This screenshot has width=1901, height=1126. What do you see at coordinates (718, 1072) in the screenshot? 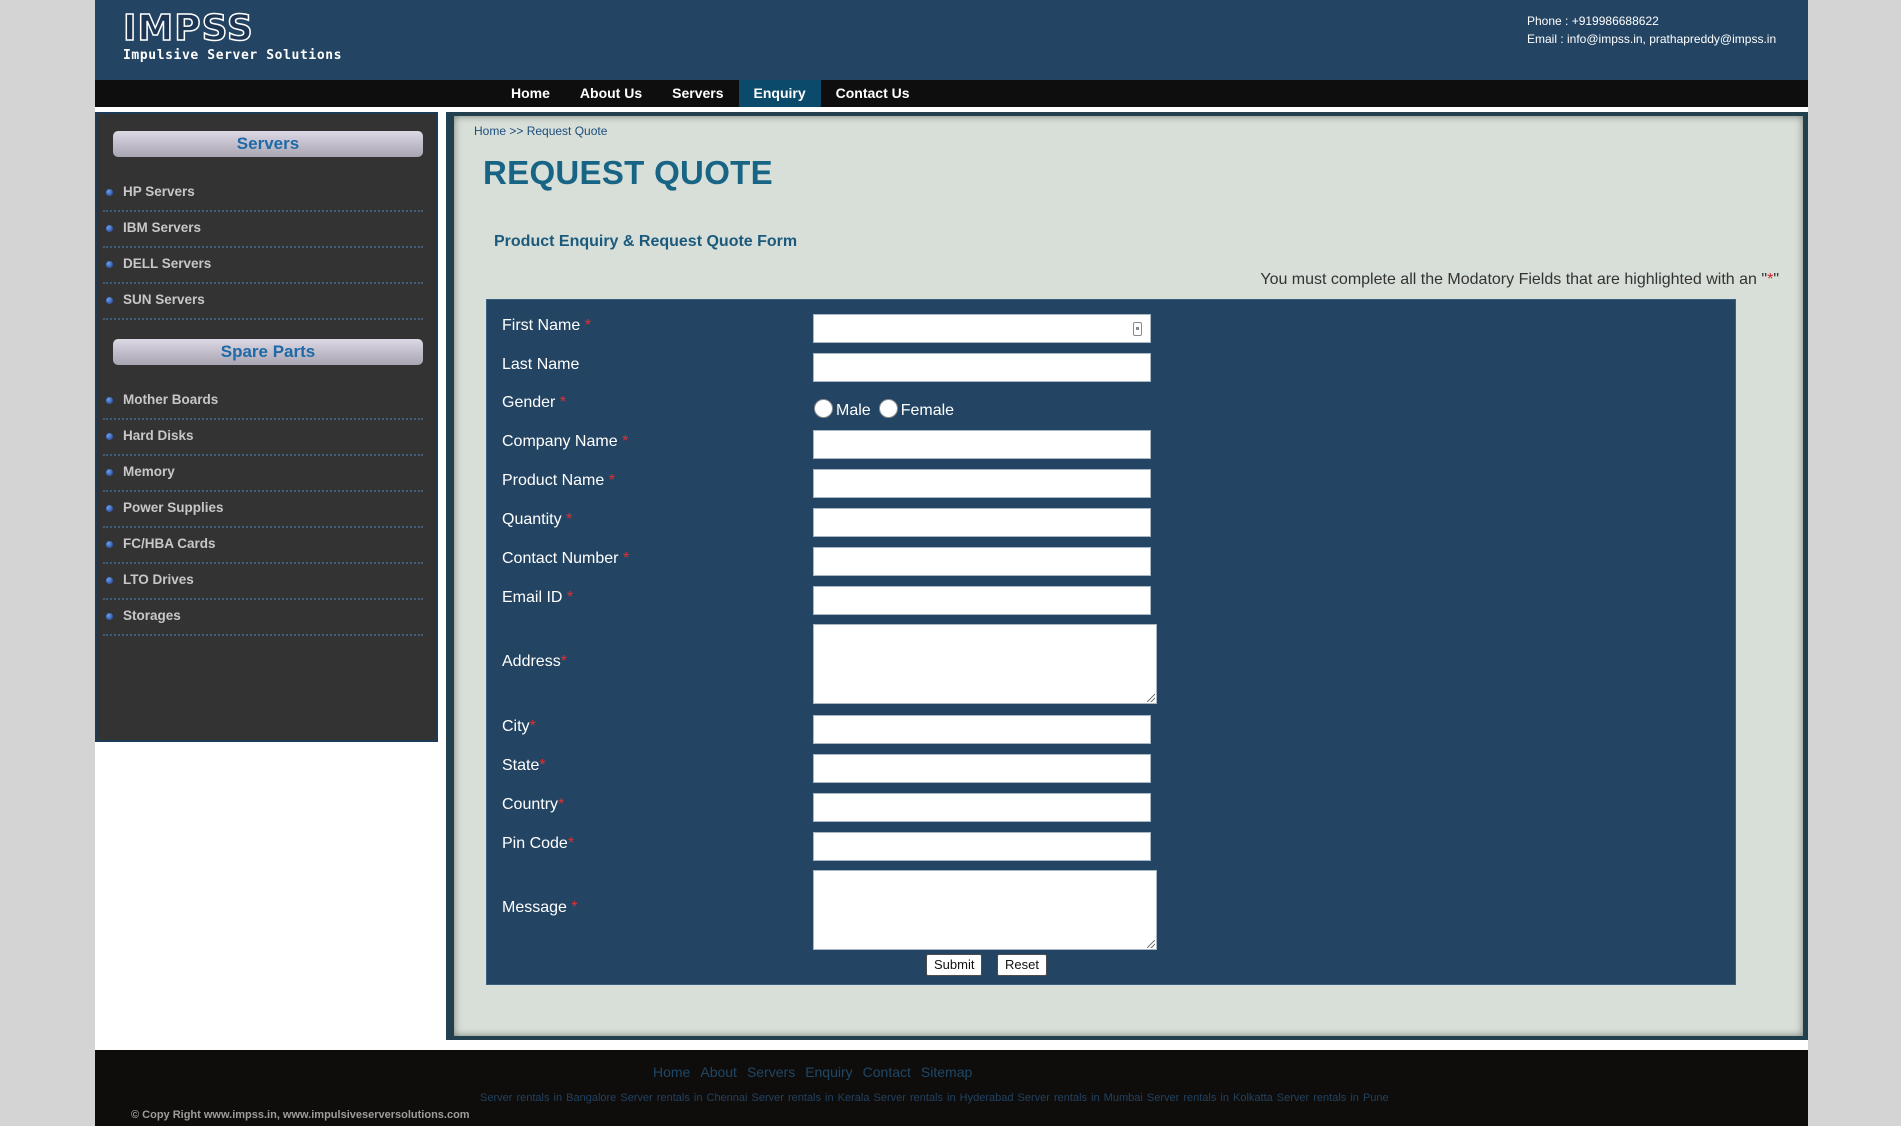
I see `footer-link-about: About` at bounding box center [718, 1072].